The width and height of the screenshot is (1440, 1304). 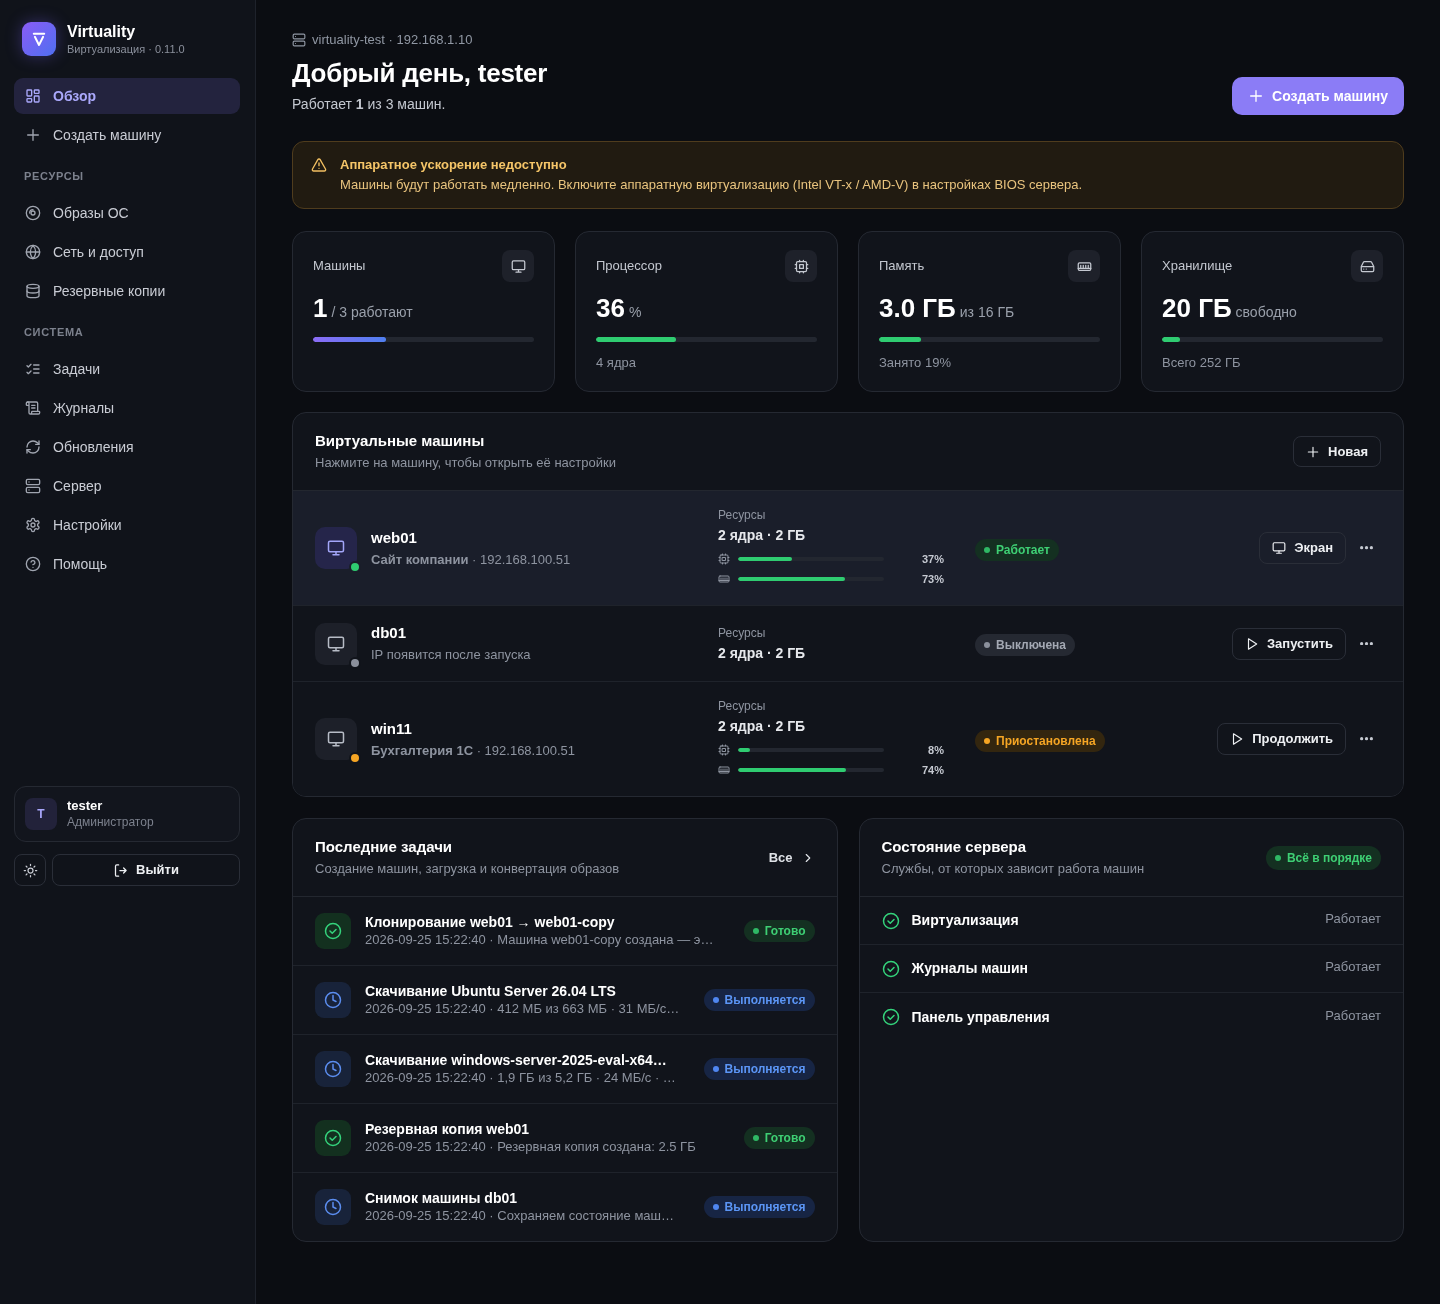 I want to click on sidebar-nav-item: Сеть и доступ, so click(x=127, y=252).